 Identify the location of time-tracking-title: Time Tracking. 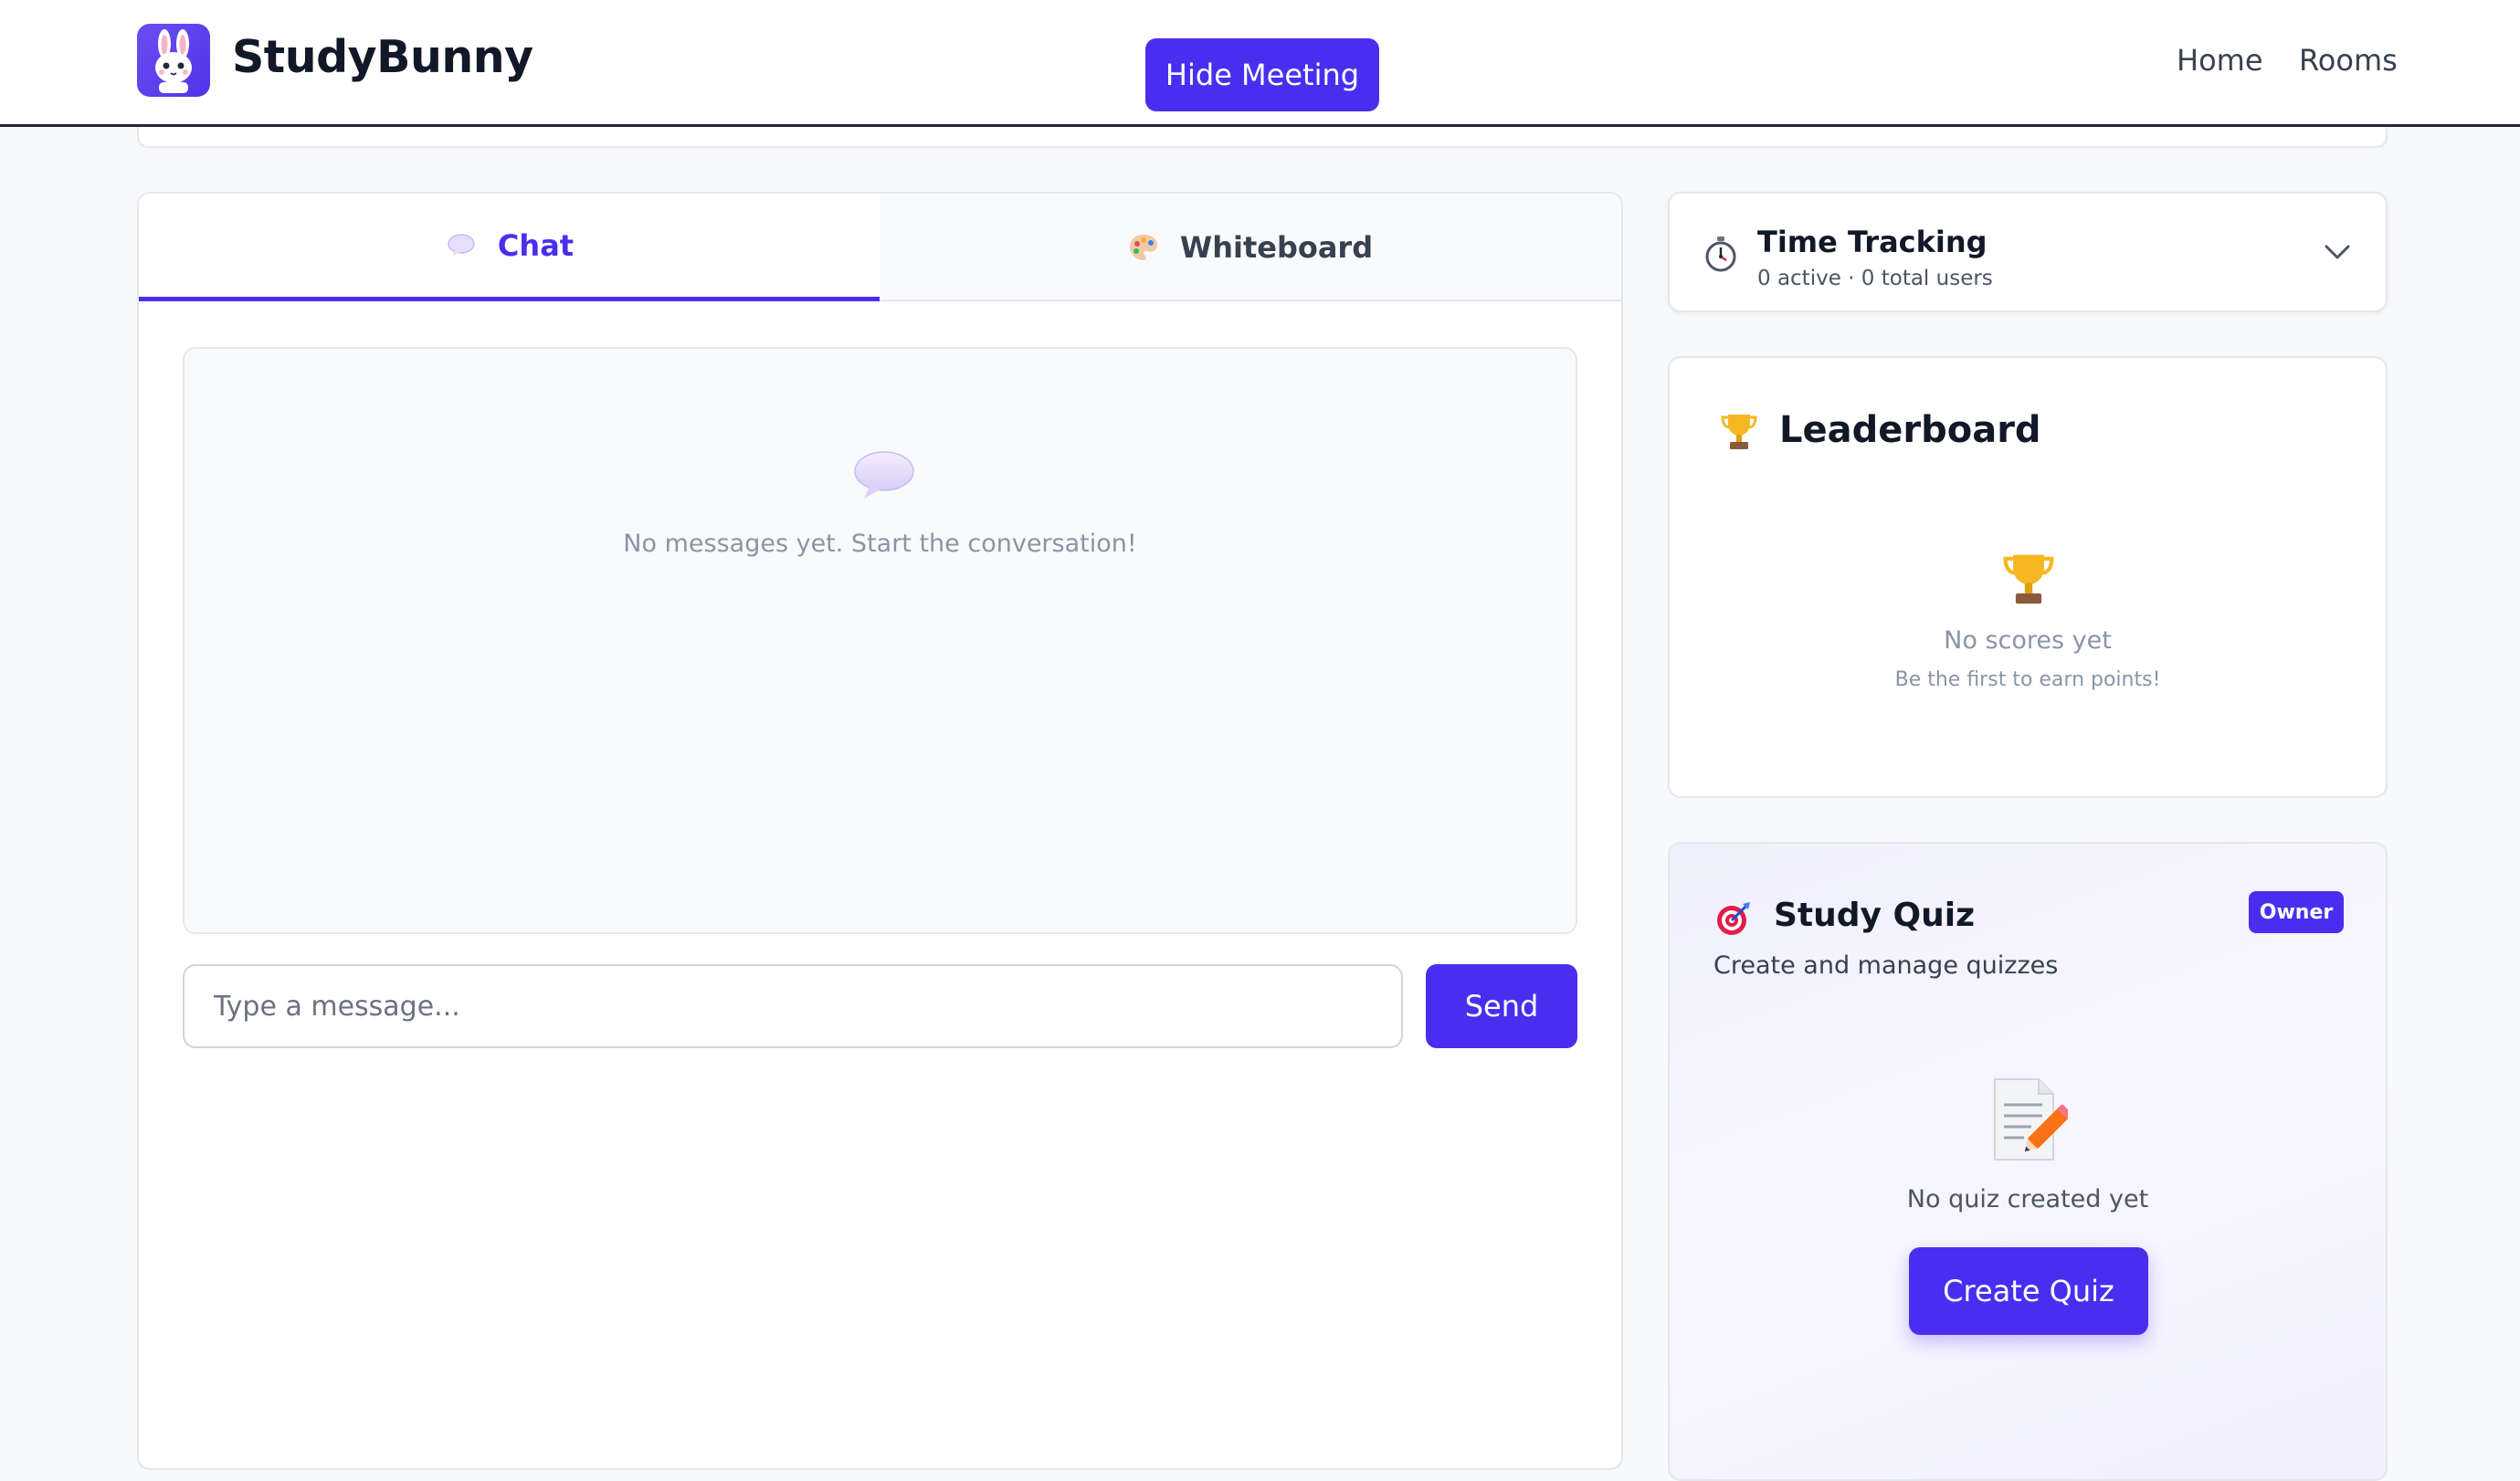
(1872, 242).